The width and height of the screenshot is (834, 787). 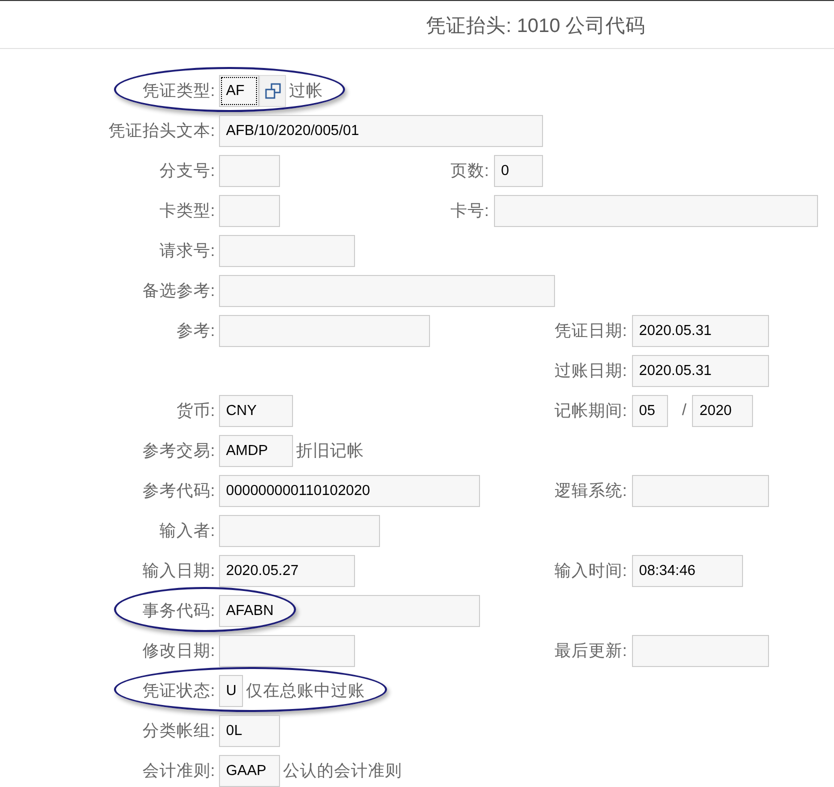 What do you see at coordinates (518, 171) in the screenshot?
I see `text-field: 0` at bounding box center [518, 171].